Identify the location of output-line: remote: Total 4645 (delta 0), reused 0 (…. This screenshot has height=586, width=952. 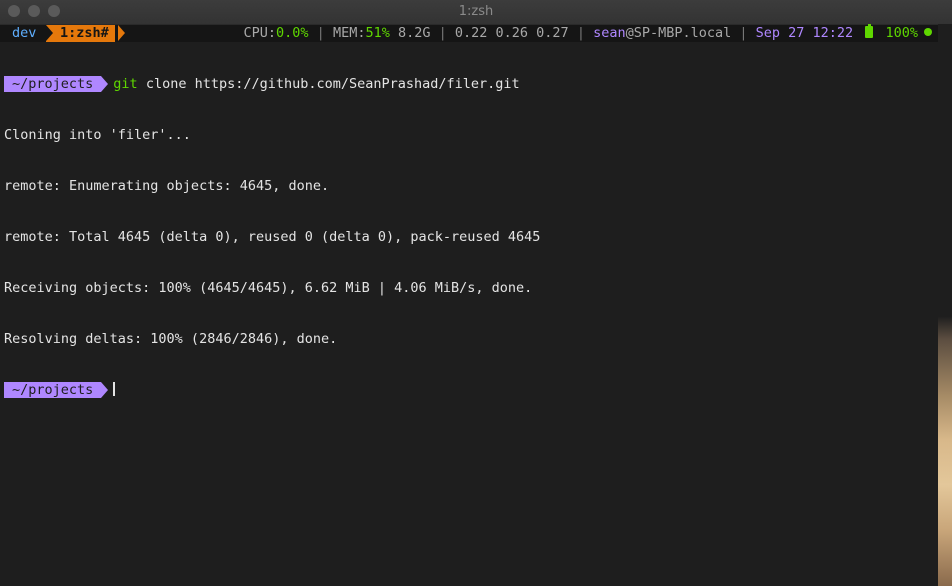
(272, 237).